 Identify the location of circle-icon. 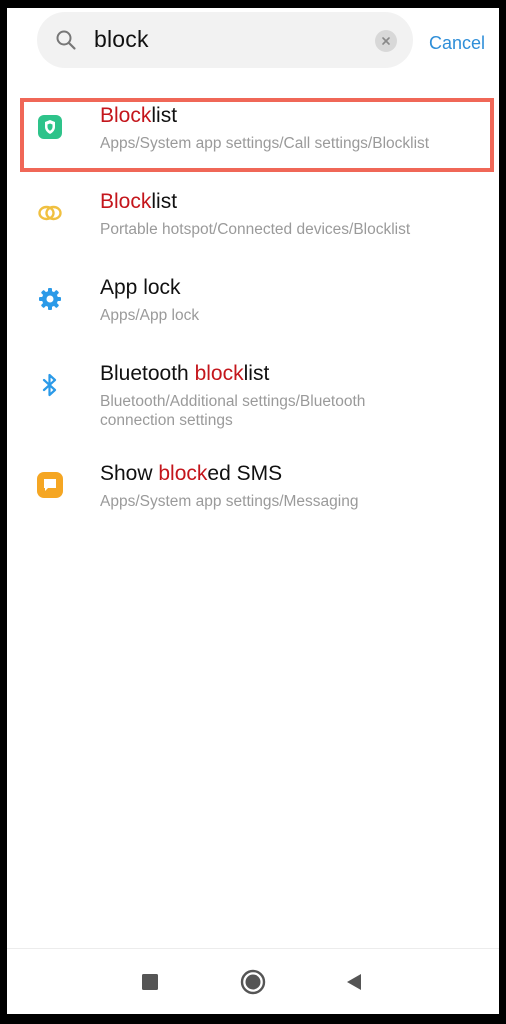
(253, 982).